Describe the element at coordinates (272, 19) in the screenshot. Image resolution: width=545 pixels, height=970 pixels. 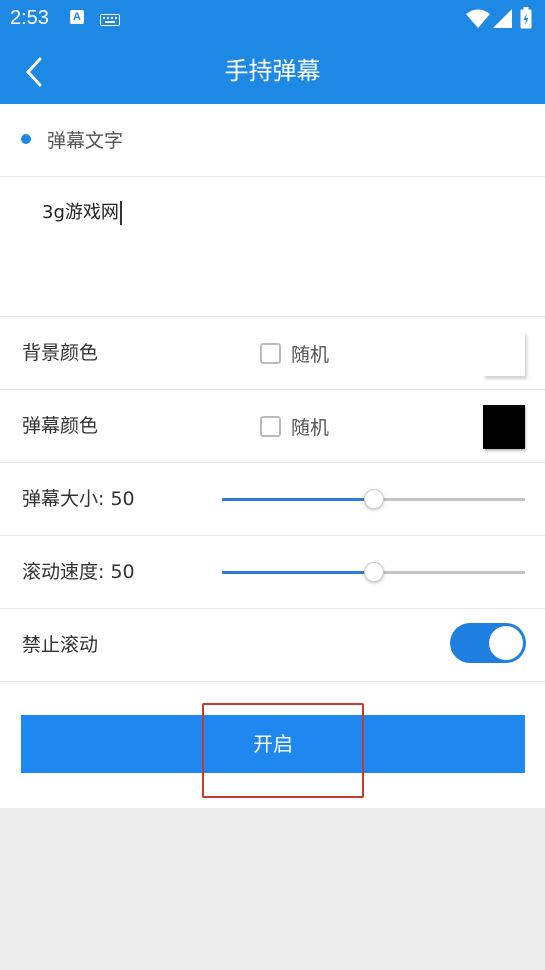
I see `status-bar: 2:53 A` at that location.